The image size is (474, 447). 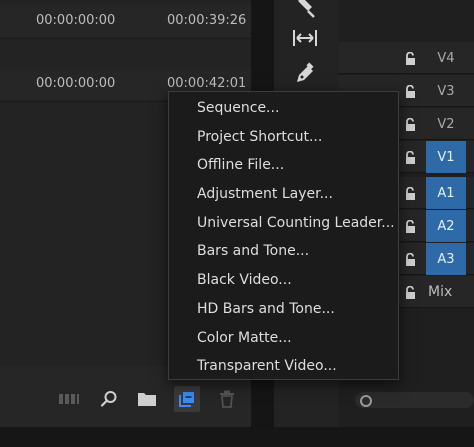 I want to click on track-label: V3, so click(x=446, y=91).